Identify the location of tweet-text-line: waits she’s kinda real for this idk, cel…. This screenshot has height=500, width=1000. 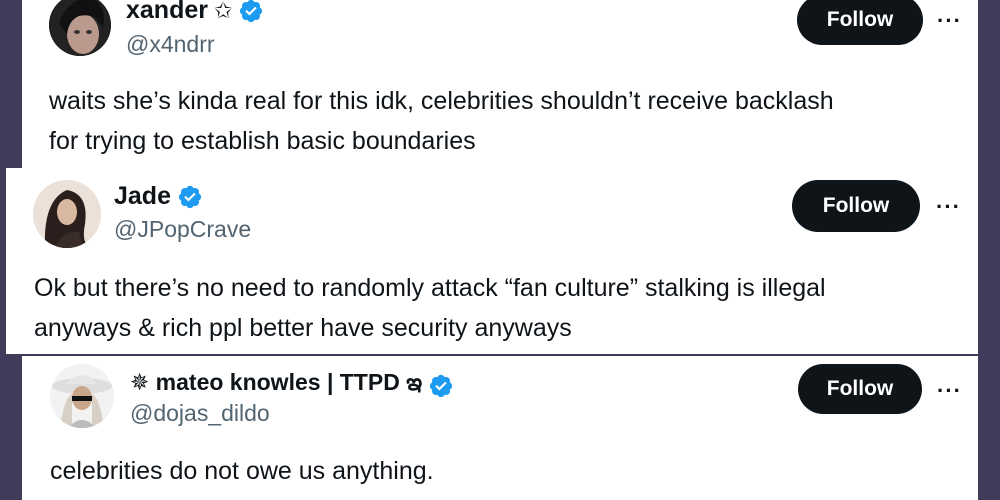
(441, 101).